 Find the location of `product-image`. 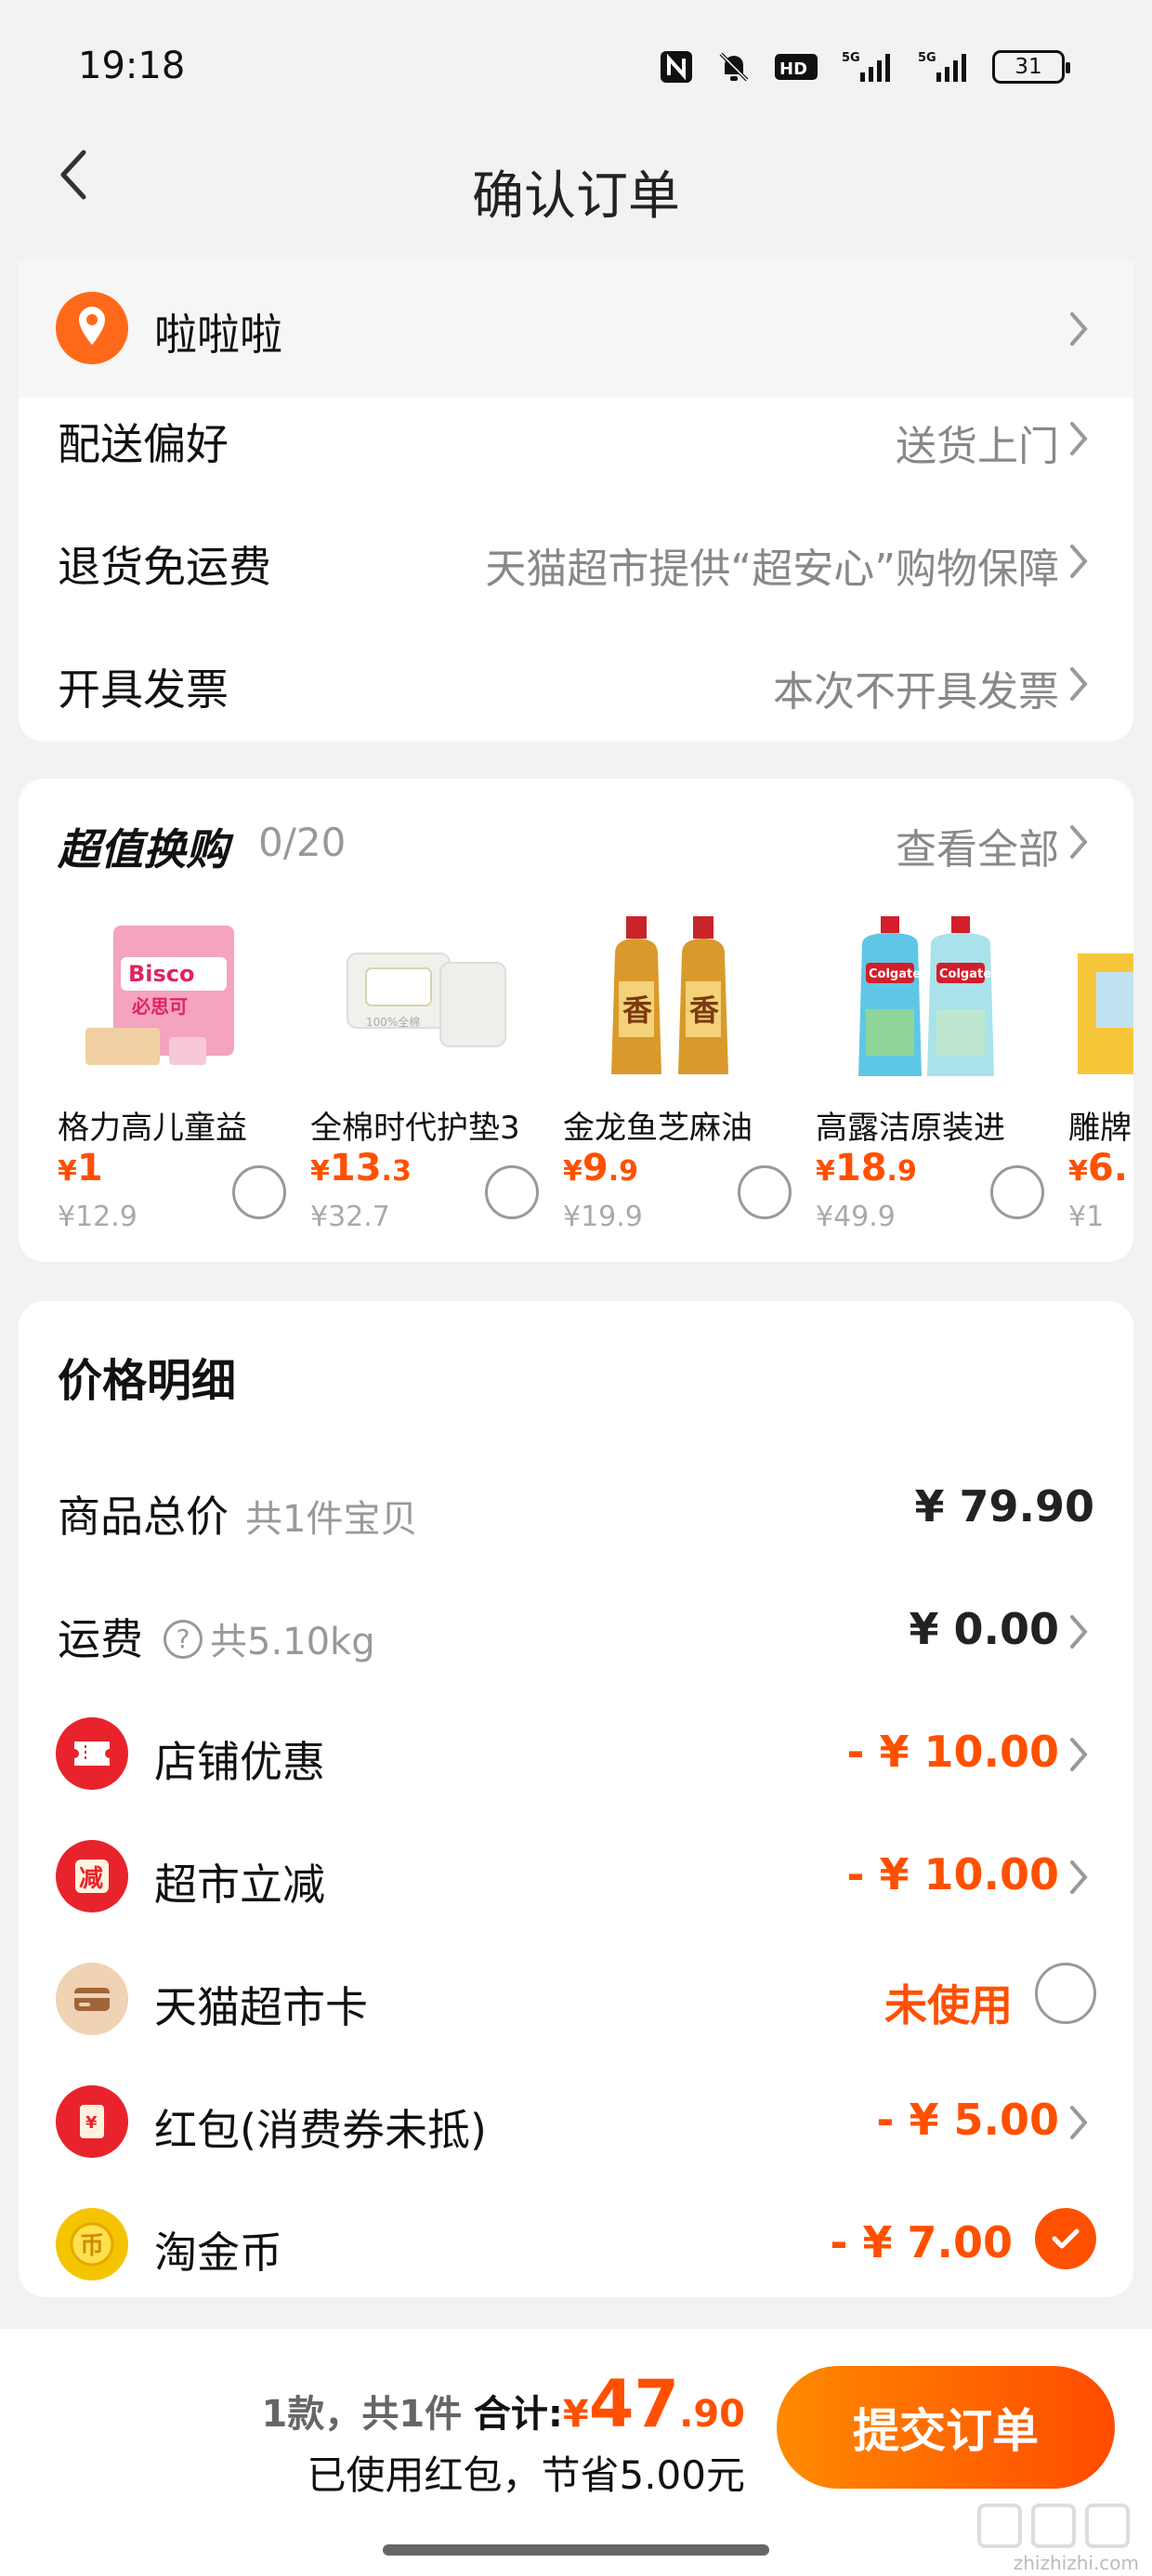

product-image is located at coordinates (1105, 1013).